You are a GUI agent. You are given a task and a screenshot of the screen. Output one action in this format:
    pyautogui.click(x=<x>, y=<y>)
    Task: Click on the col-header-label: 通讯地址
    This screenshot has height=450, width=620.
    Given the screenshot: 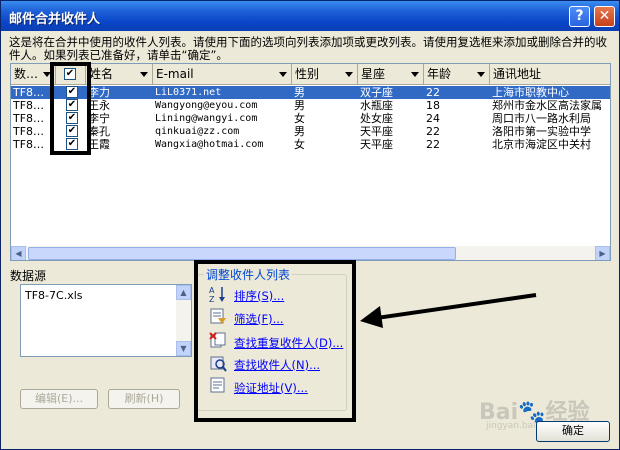 What is the action you would take?
    pyautogui.click(x=517, y=74)
    